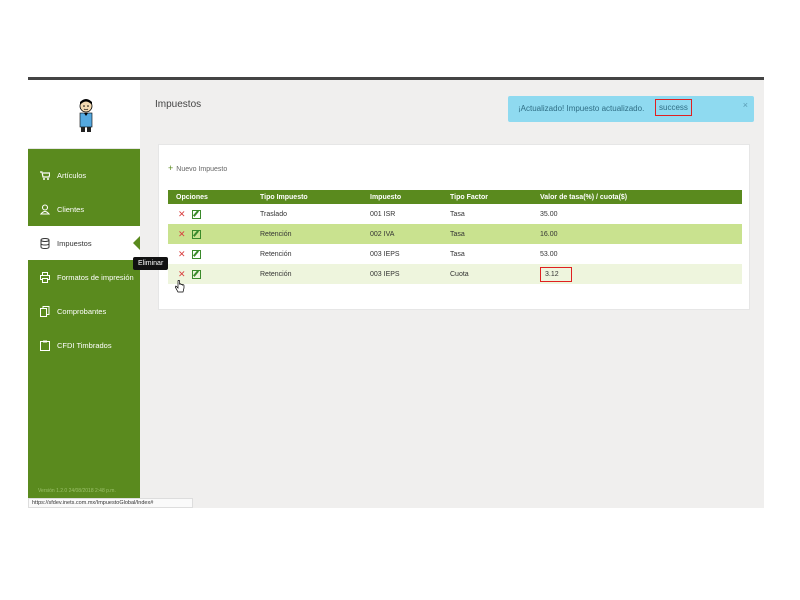 The image size is (800, 600). I want to click on sidebar-item-impuestos: Impuestos, so click(84, 243).